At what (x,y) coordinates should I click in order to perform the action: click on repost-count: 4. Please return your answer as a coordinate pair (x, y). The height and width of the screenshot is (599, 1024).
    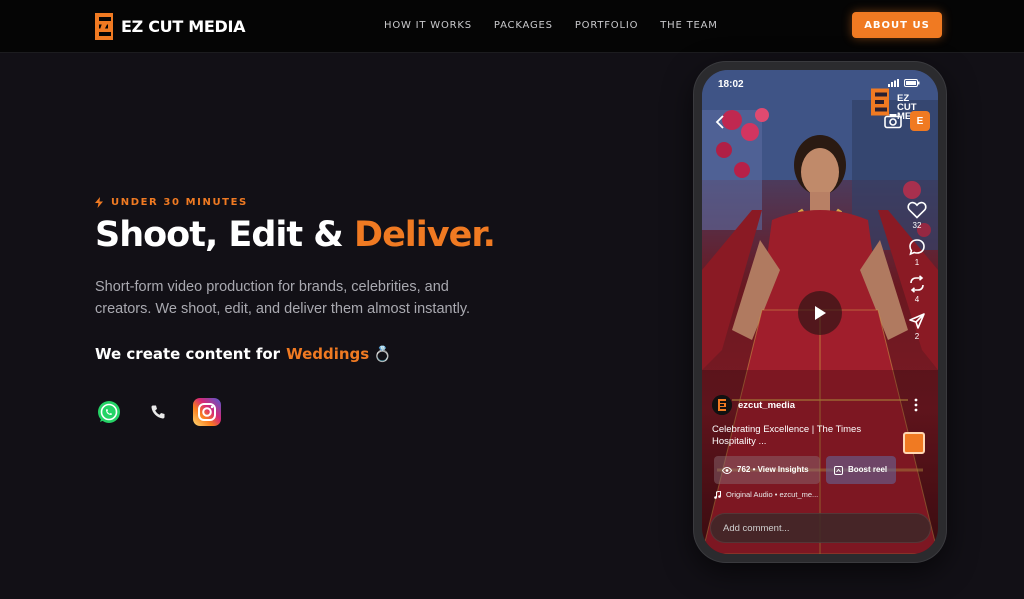
    Looking at the image, I should click on (917, 299).